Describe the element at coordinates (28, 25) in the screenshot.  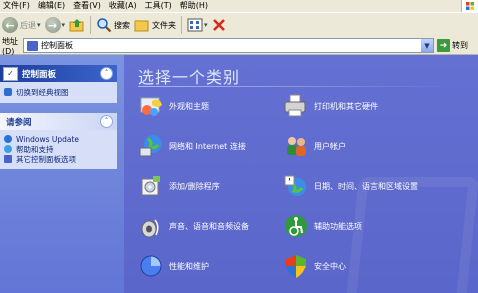
I see `back-label: 后退` at that location.